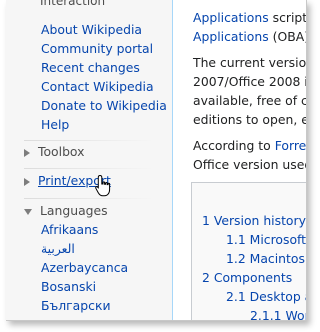  Describe the element at coordinates (266, 296) in the screenshot. I see `toc-item-desktop: 2.1 Desktop a` at that location.